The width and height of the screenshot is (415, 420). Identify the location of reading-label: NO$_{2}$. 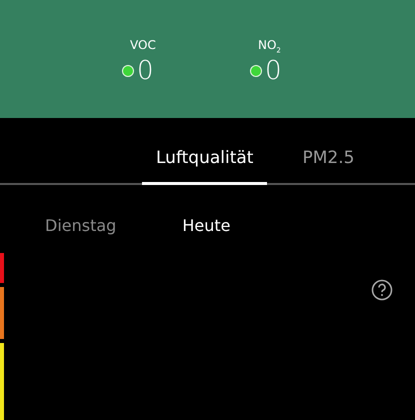
(269, 47).